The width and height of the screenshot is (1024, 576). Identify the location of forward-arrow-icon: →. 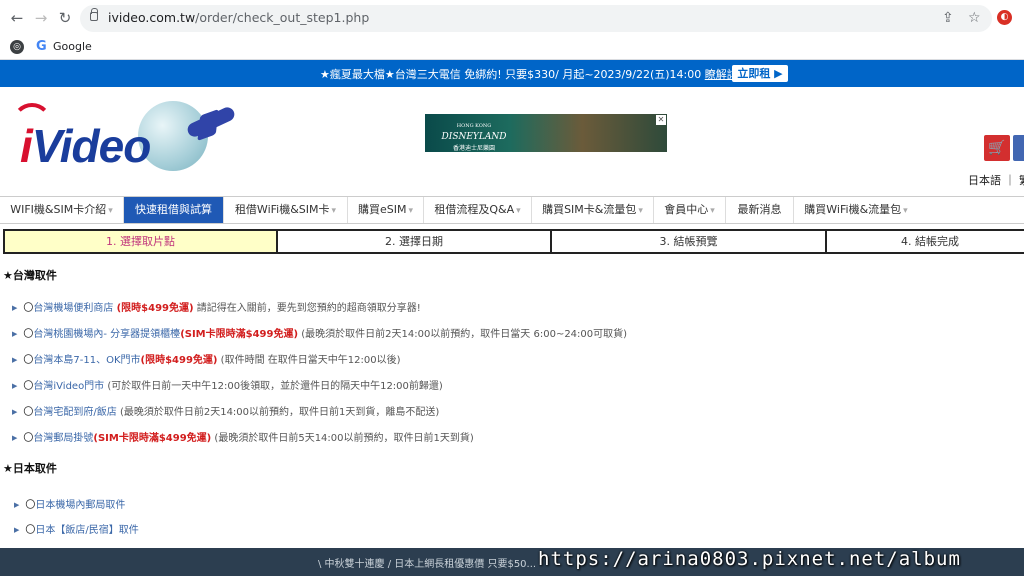
(41, 18).